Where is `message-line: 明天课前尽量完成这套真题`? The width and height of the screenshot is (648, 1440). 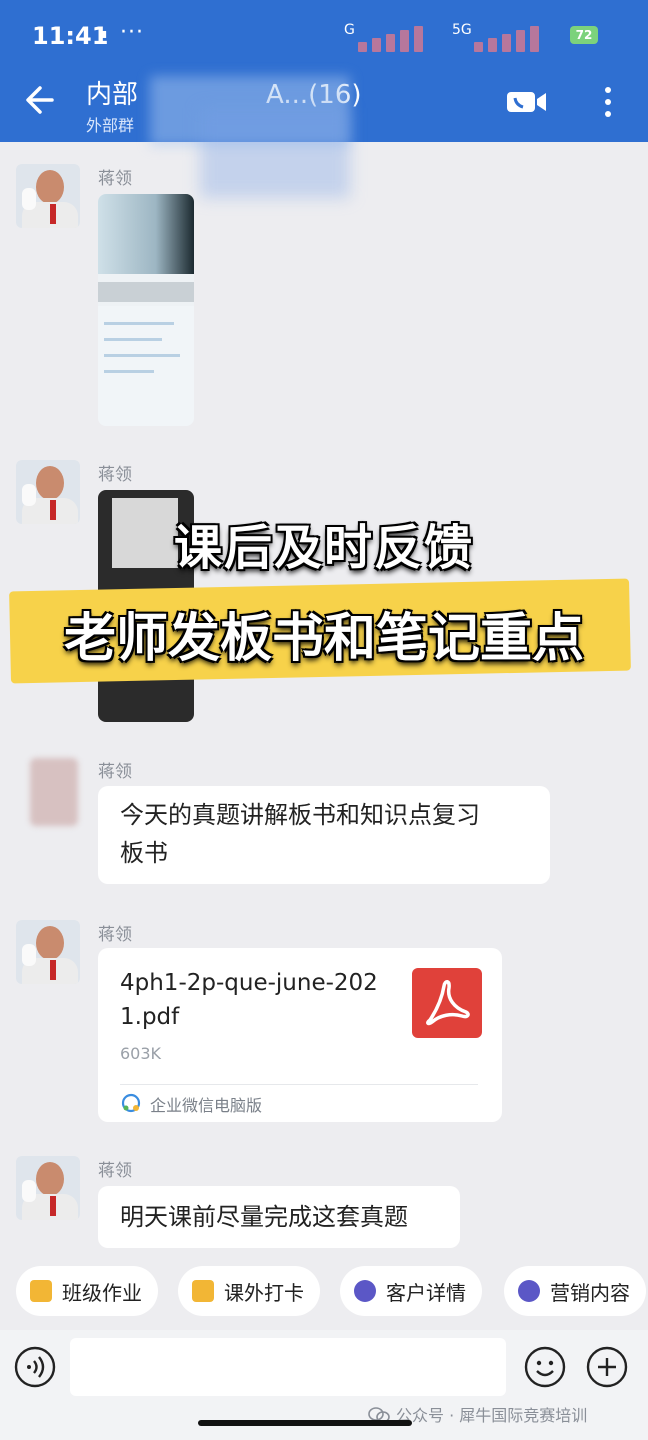 message-line: 明天课前尽量完成这套真题 is located at coordinates (264, 1217).